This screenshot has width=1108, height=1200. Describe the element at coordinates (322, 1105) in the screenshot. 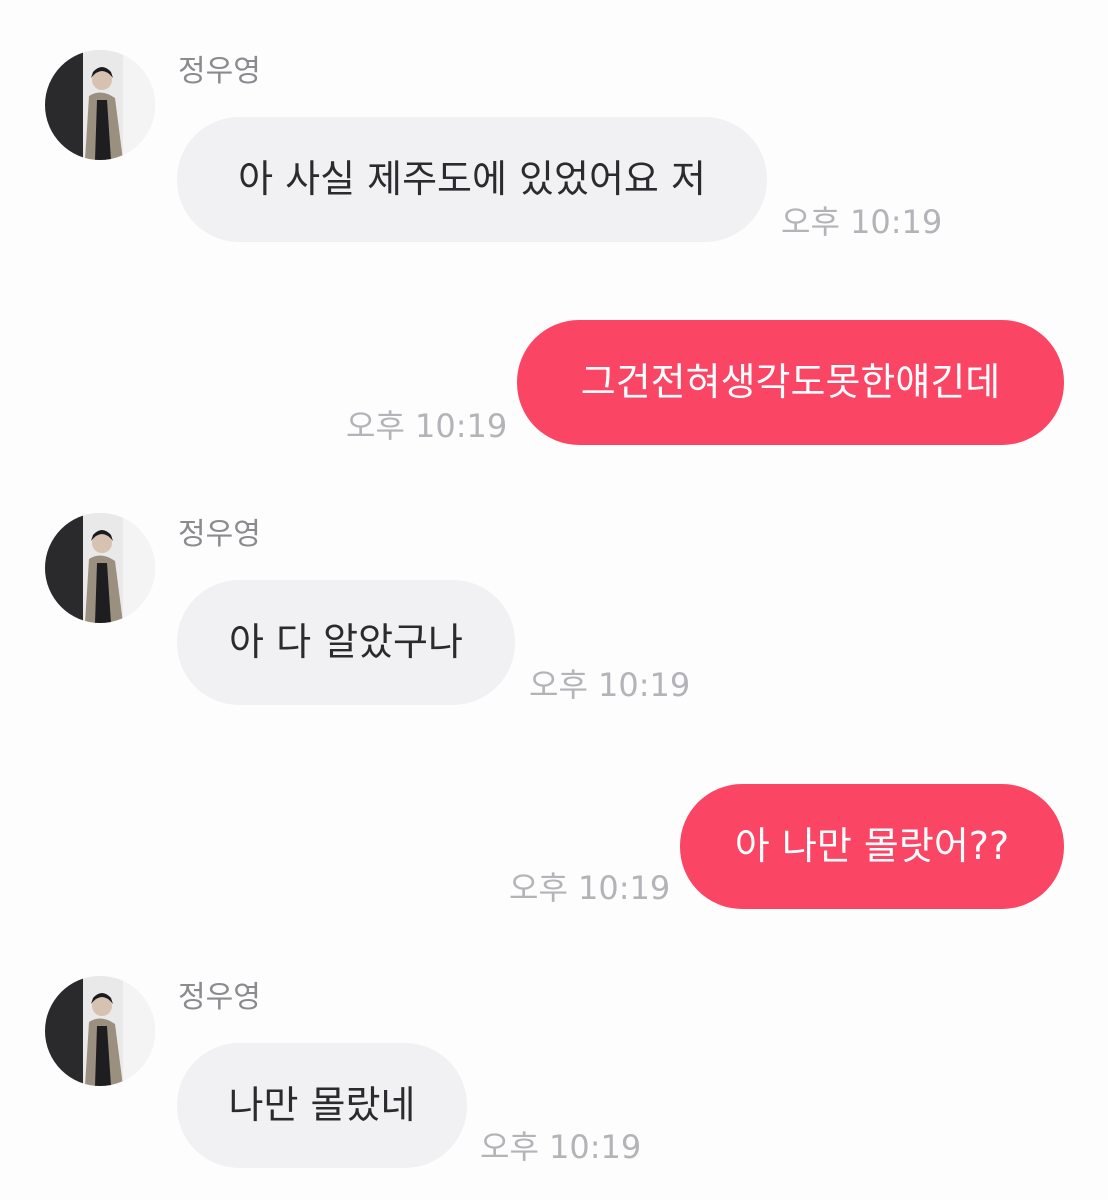

I see `message-bubble: 나만 몰랐네` at that location.